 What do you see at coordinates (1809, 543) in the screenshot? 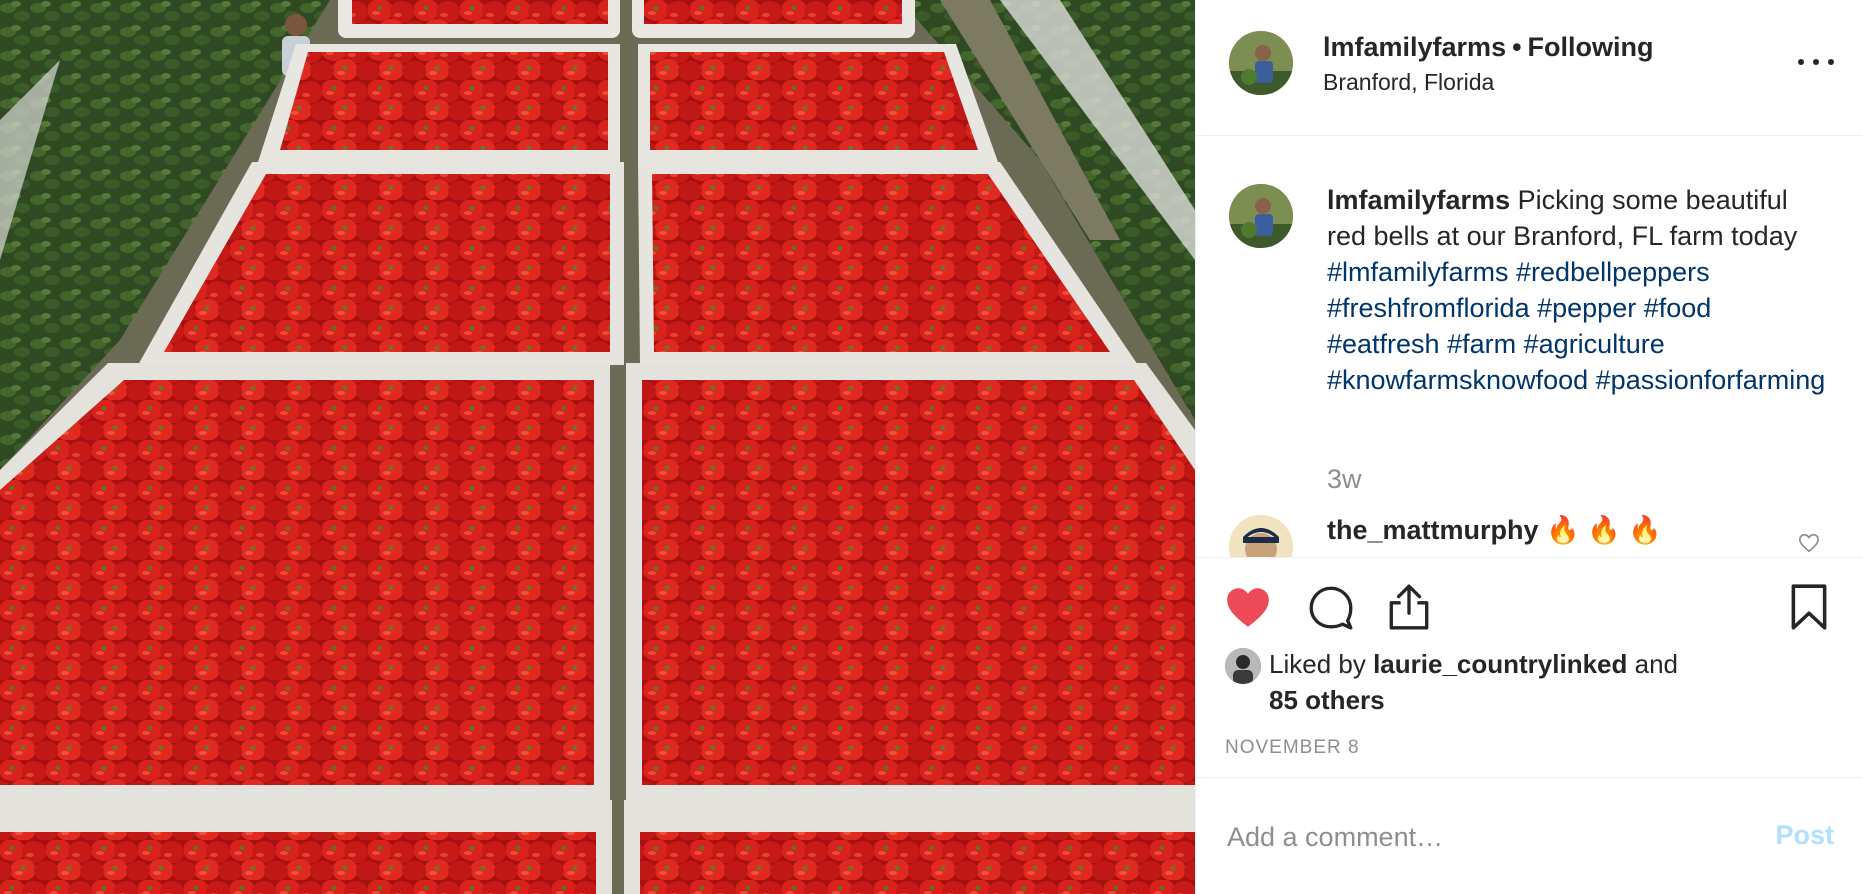
I see `comment-like-heart-icon` at bounding box center [1809, 543].